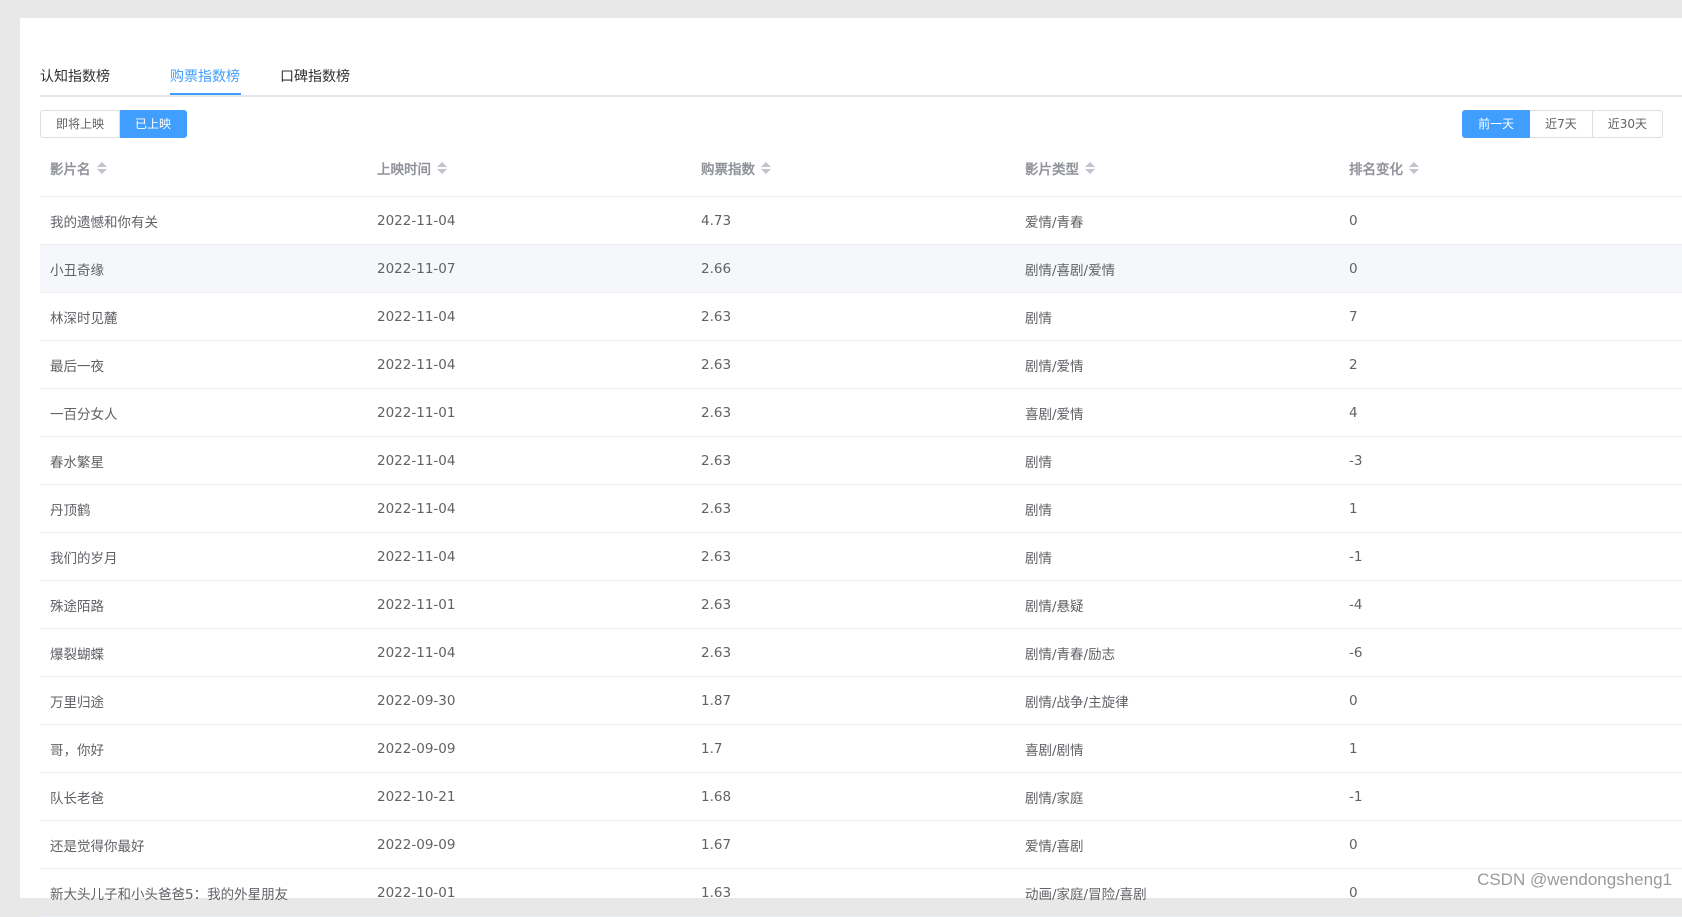  What do you see at coordinates (1177, 269) in the screenshot?
I see `cell-genre: 剧情/喜剧/爱情` at bounding box center [1177, 269].